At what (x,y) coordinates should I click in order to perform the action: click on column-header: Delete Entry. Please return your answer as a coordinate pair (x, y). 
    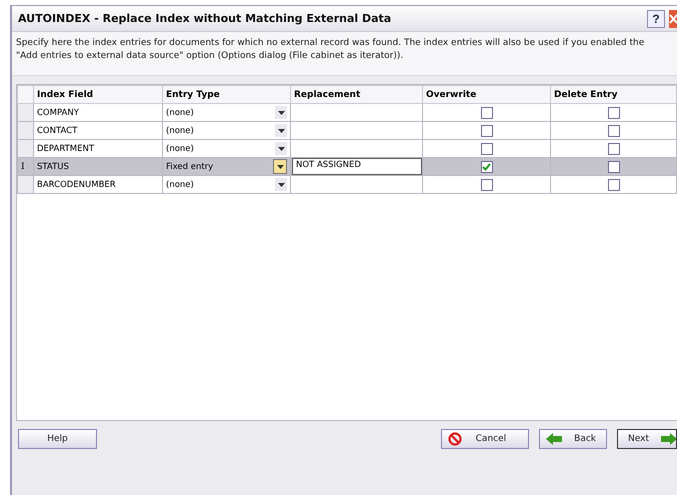
    Looking at the image, I should click on (613, 95).